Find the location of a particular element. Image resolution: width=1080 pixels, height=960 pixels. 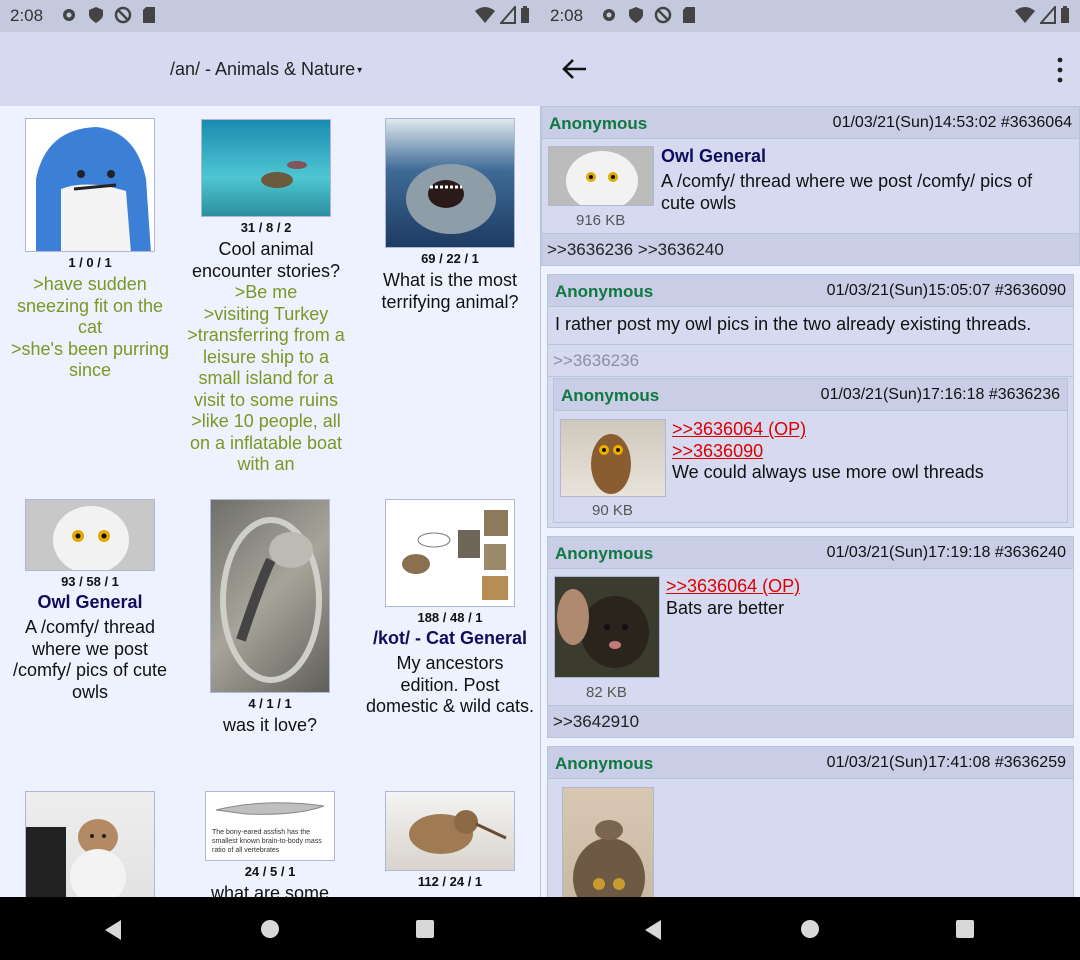

post-date: 01/03/21(Sun)14:53:02 is located at coordinates (914, 122).